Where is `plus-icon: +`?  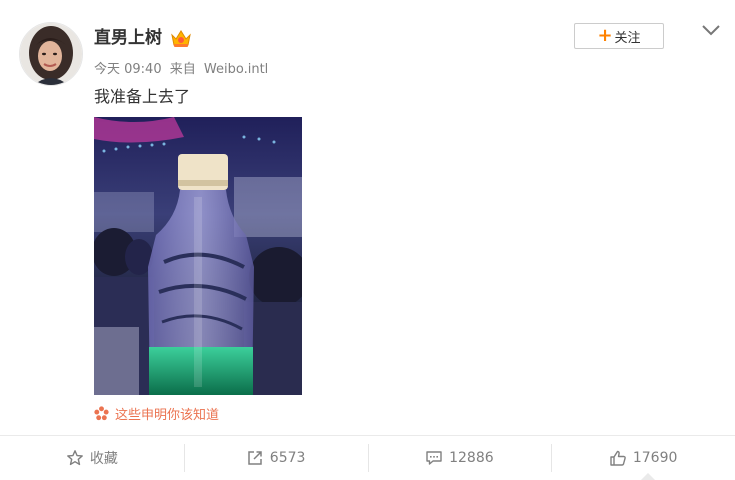 plus-icon: + is located at coordinates (605, 35).